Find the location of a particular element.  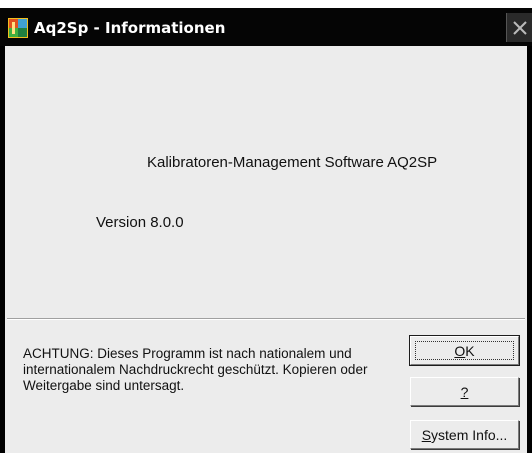

help-button: ? is located at coordinates (464, 391).